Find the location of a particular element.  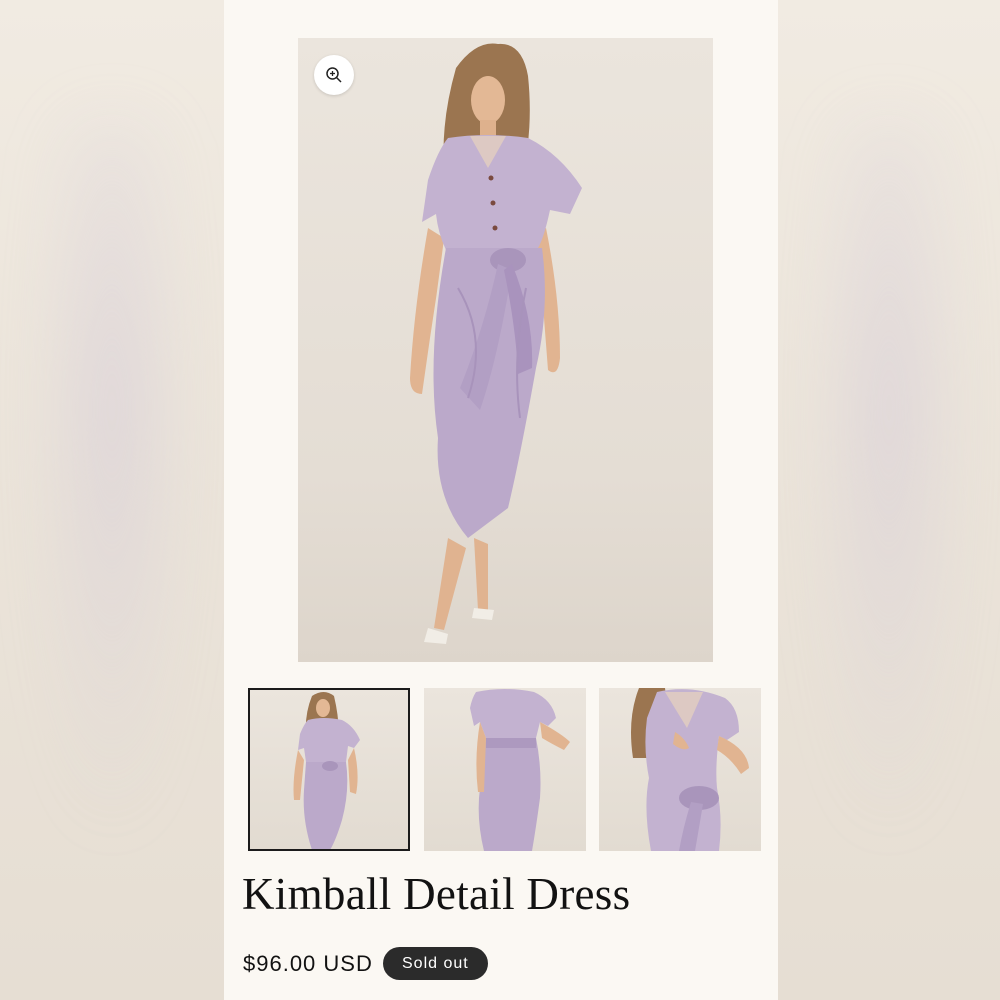

thumbnail-back is located at coordinates (505, 769).